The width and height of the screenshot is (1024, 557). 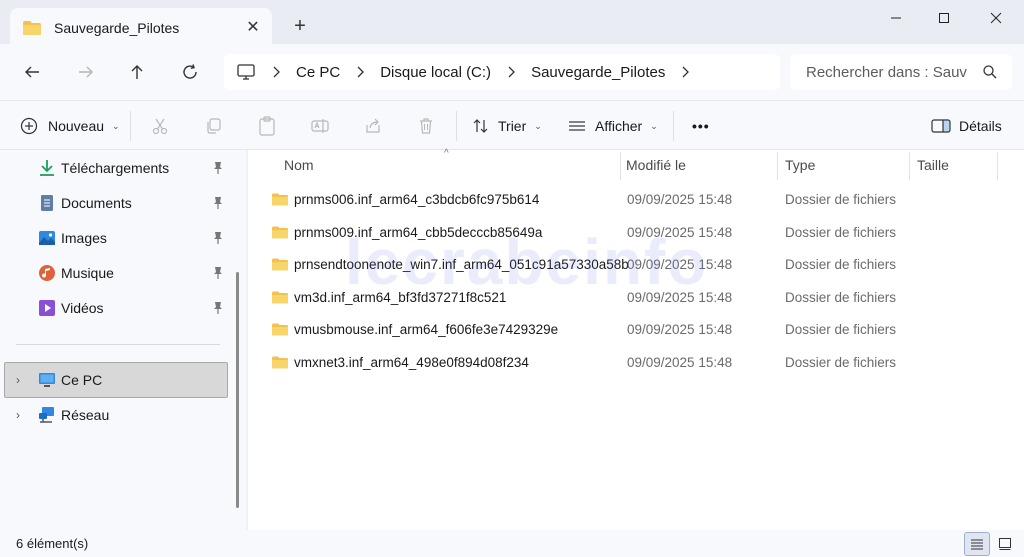 What do you see at coordinates (933, 165) in the screenshot?
I see `column-header-size: Taille` at bounding box center [933, 165].